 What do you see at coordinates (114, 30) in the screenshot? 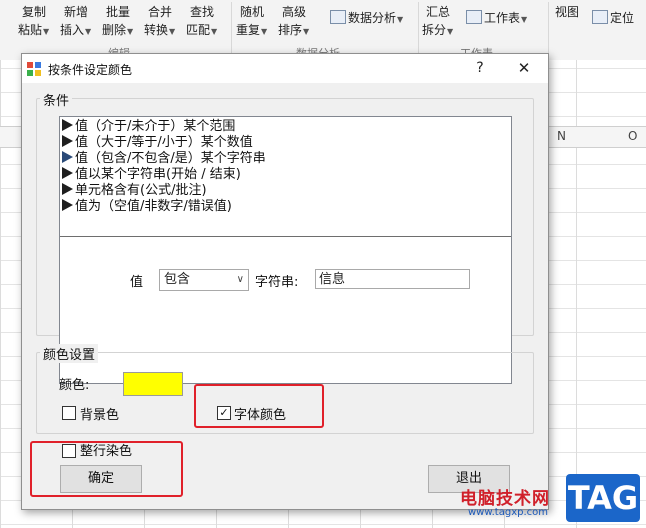
I see `delete-label: 删除` at bounding box center [114, 30].